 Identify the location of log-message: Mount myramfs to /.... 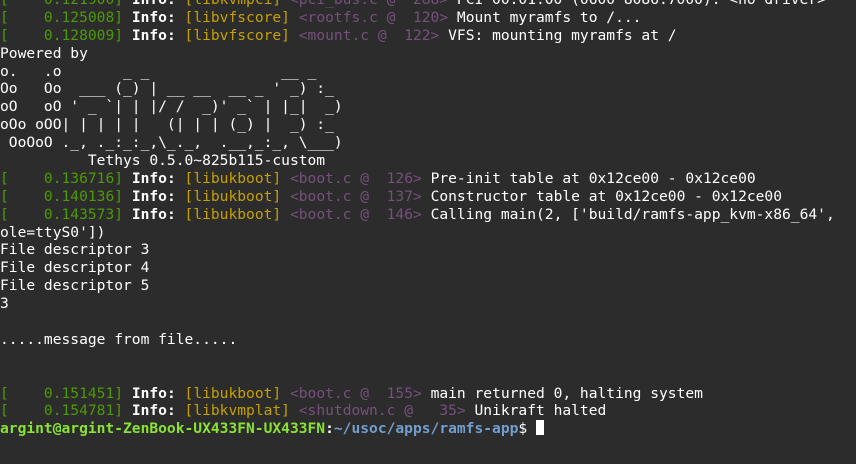
(549, 17).